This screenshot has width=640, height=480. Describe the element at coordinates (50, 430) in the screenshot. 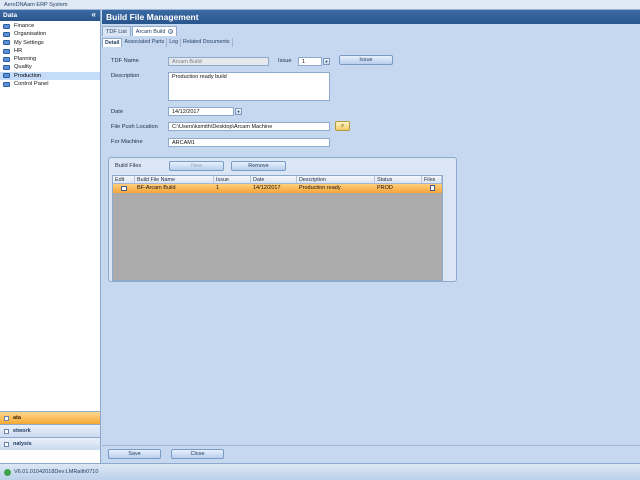

I see `pane-button-network: etwork` at that location.